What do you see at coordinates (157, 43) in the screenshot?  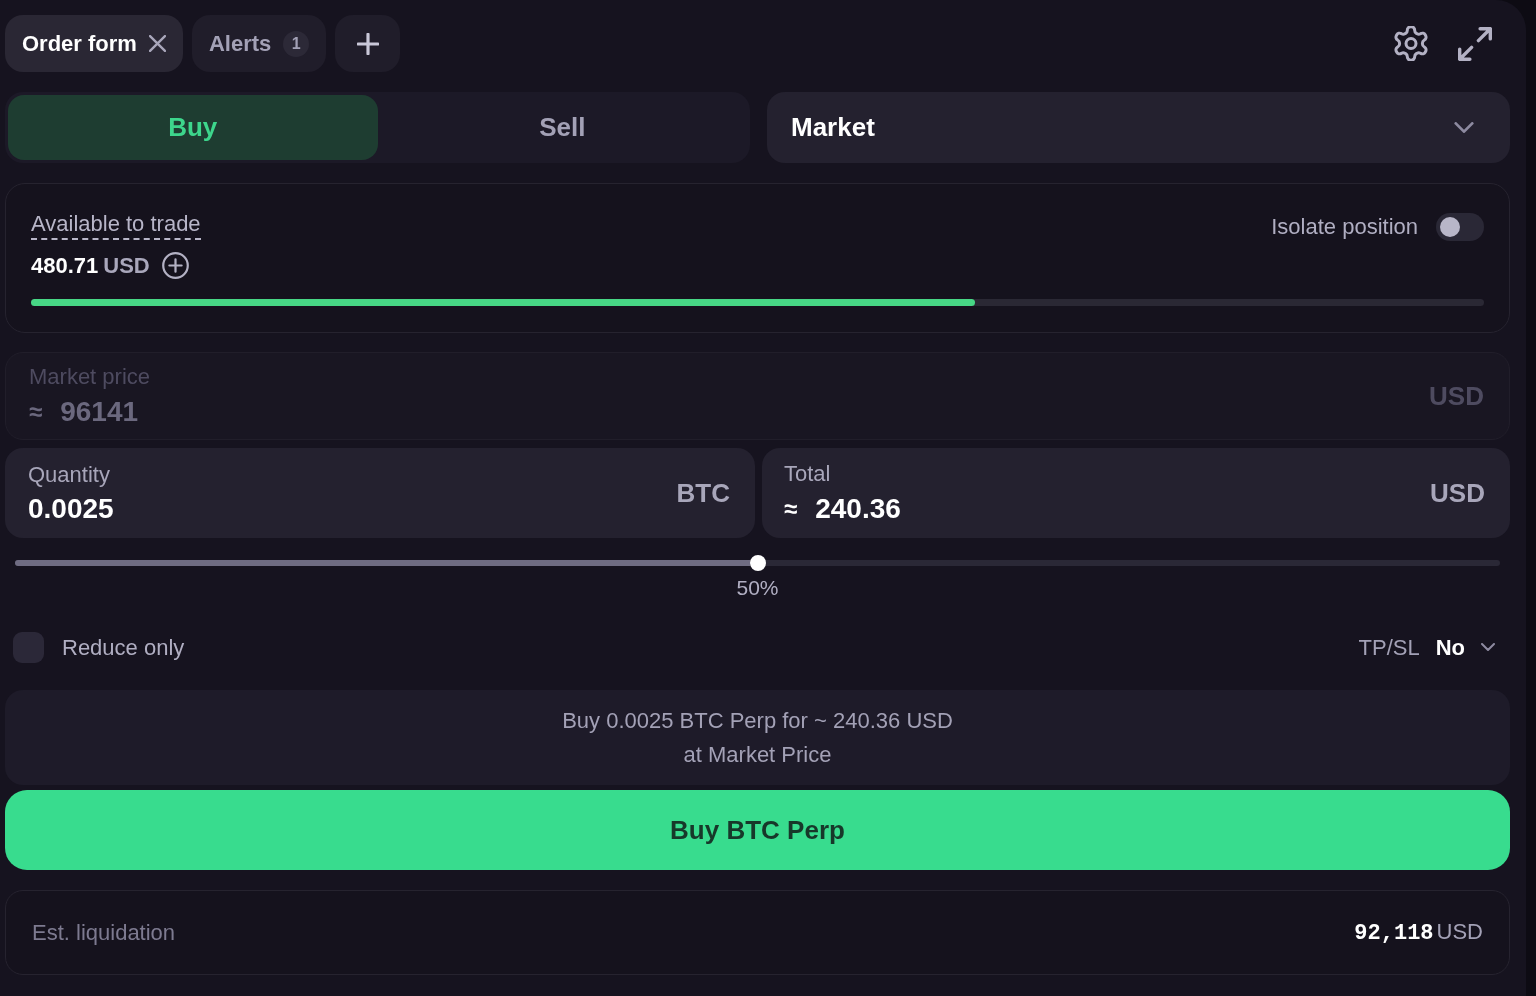 I see `close-icon` at bounding box center [157, 43].